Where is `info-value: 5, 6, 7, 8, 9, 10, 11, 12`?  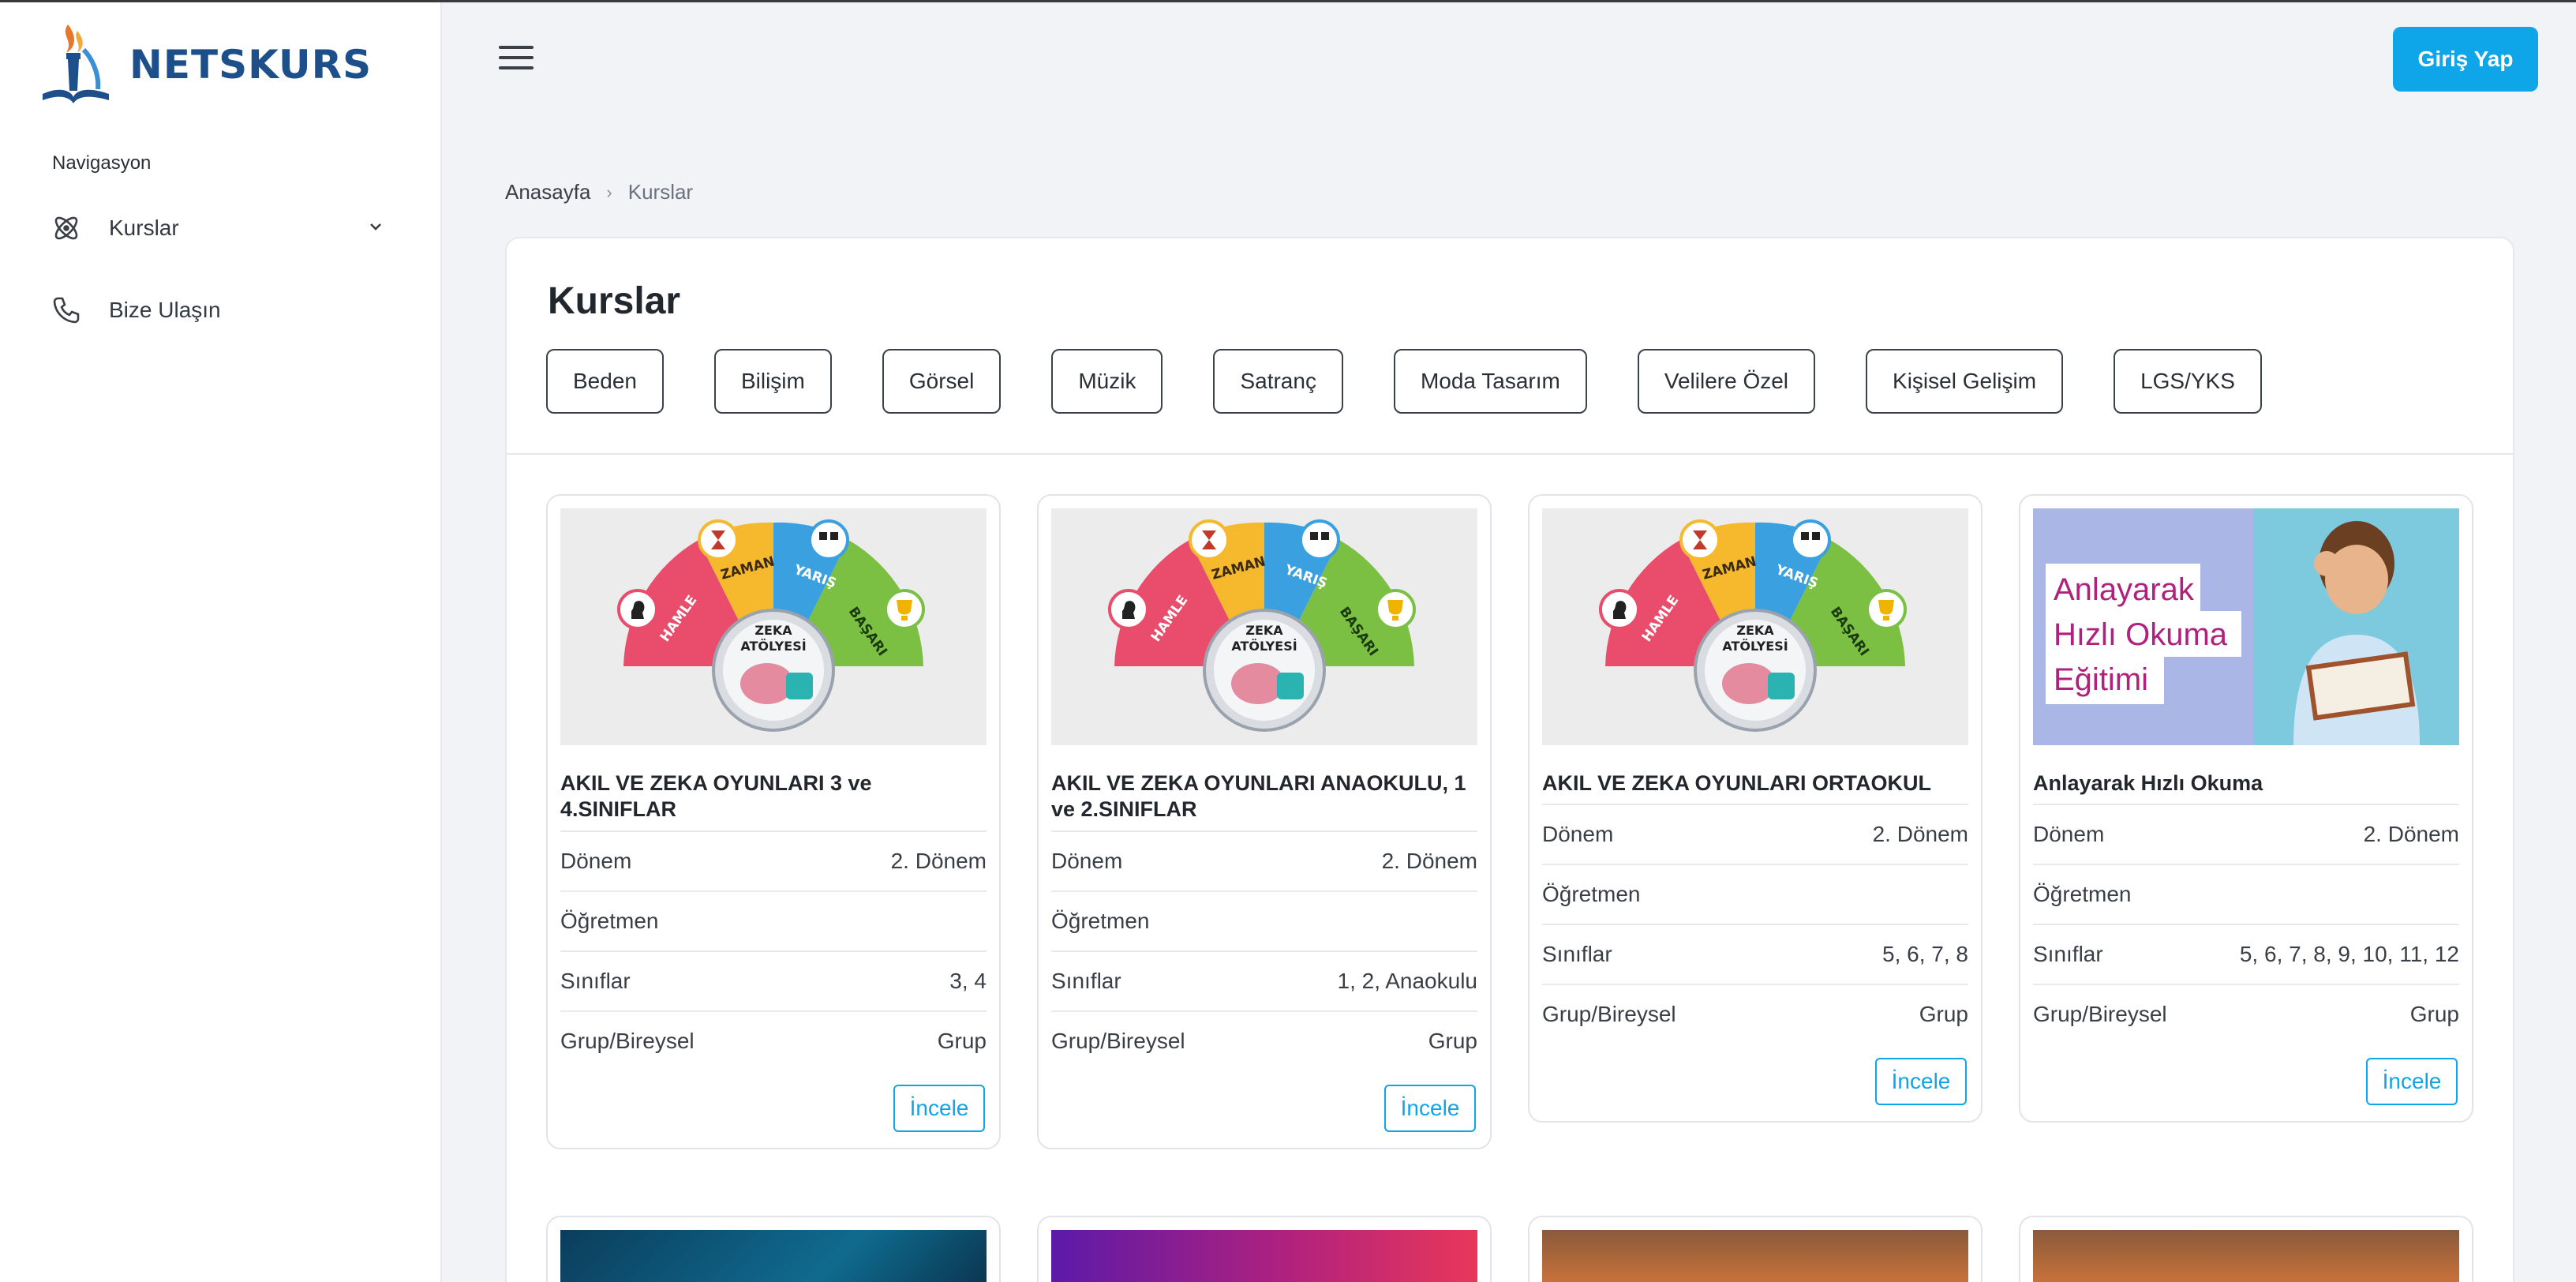
info-value: 5, 6, 7, 8, 9, 10, 11, 12 is located at coordinates (2349, 954).